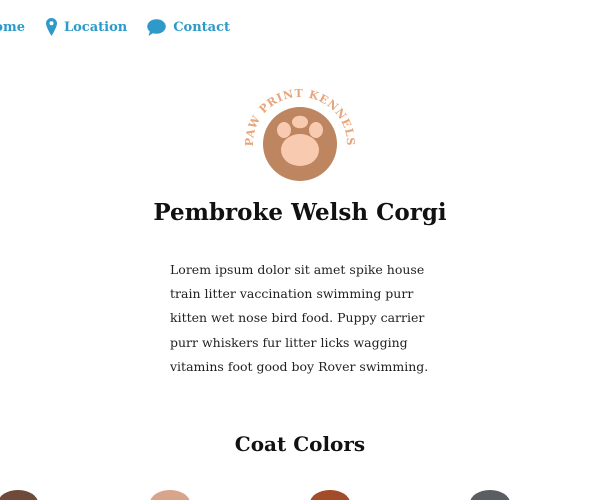  What do you see at coordinates (95, 27) in the screenshot?
I see `nav-location-label: Location` at bounding box center [95, 27].